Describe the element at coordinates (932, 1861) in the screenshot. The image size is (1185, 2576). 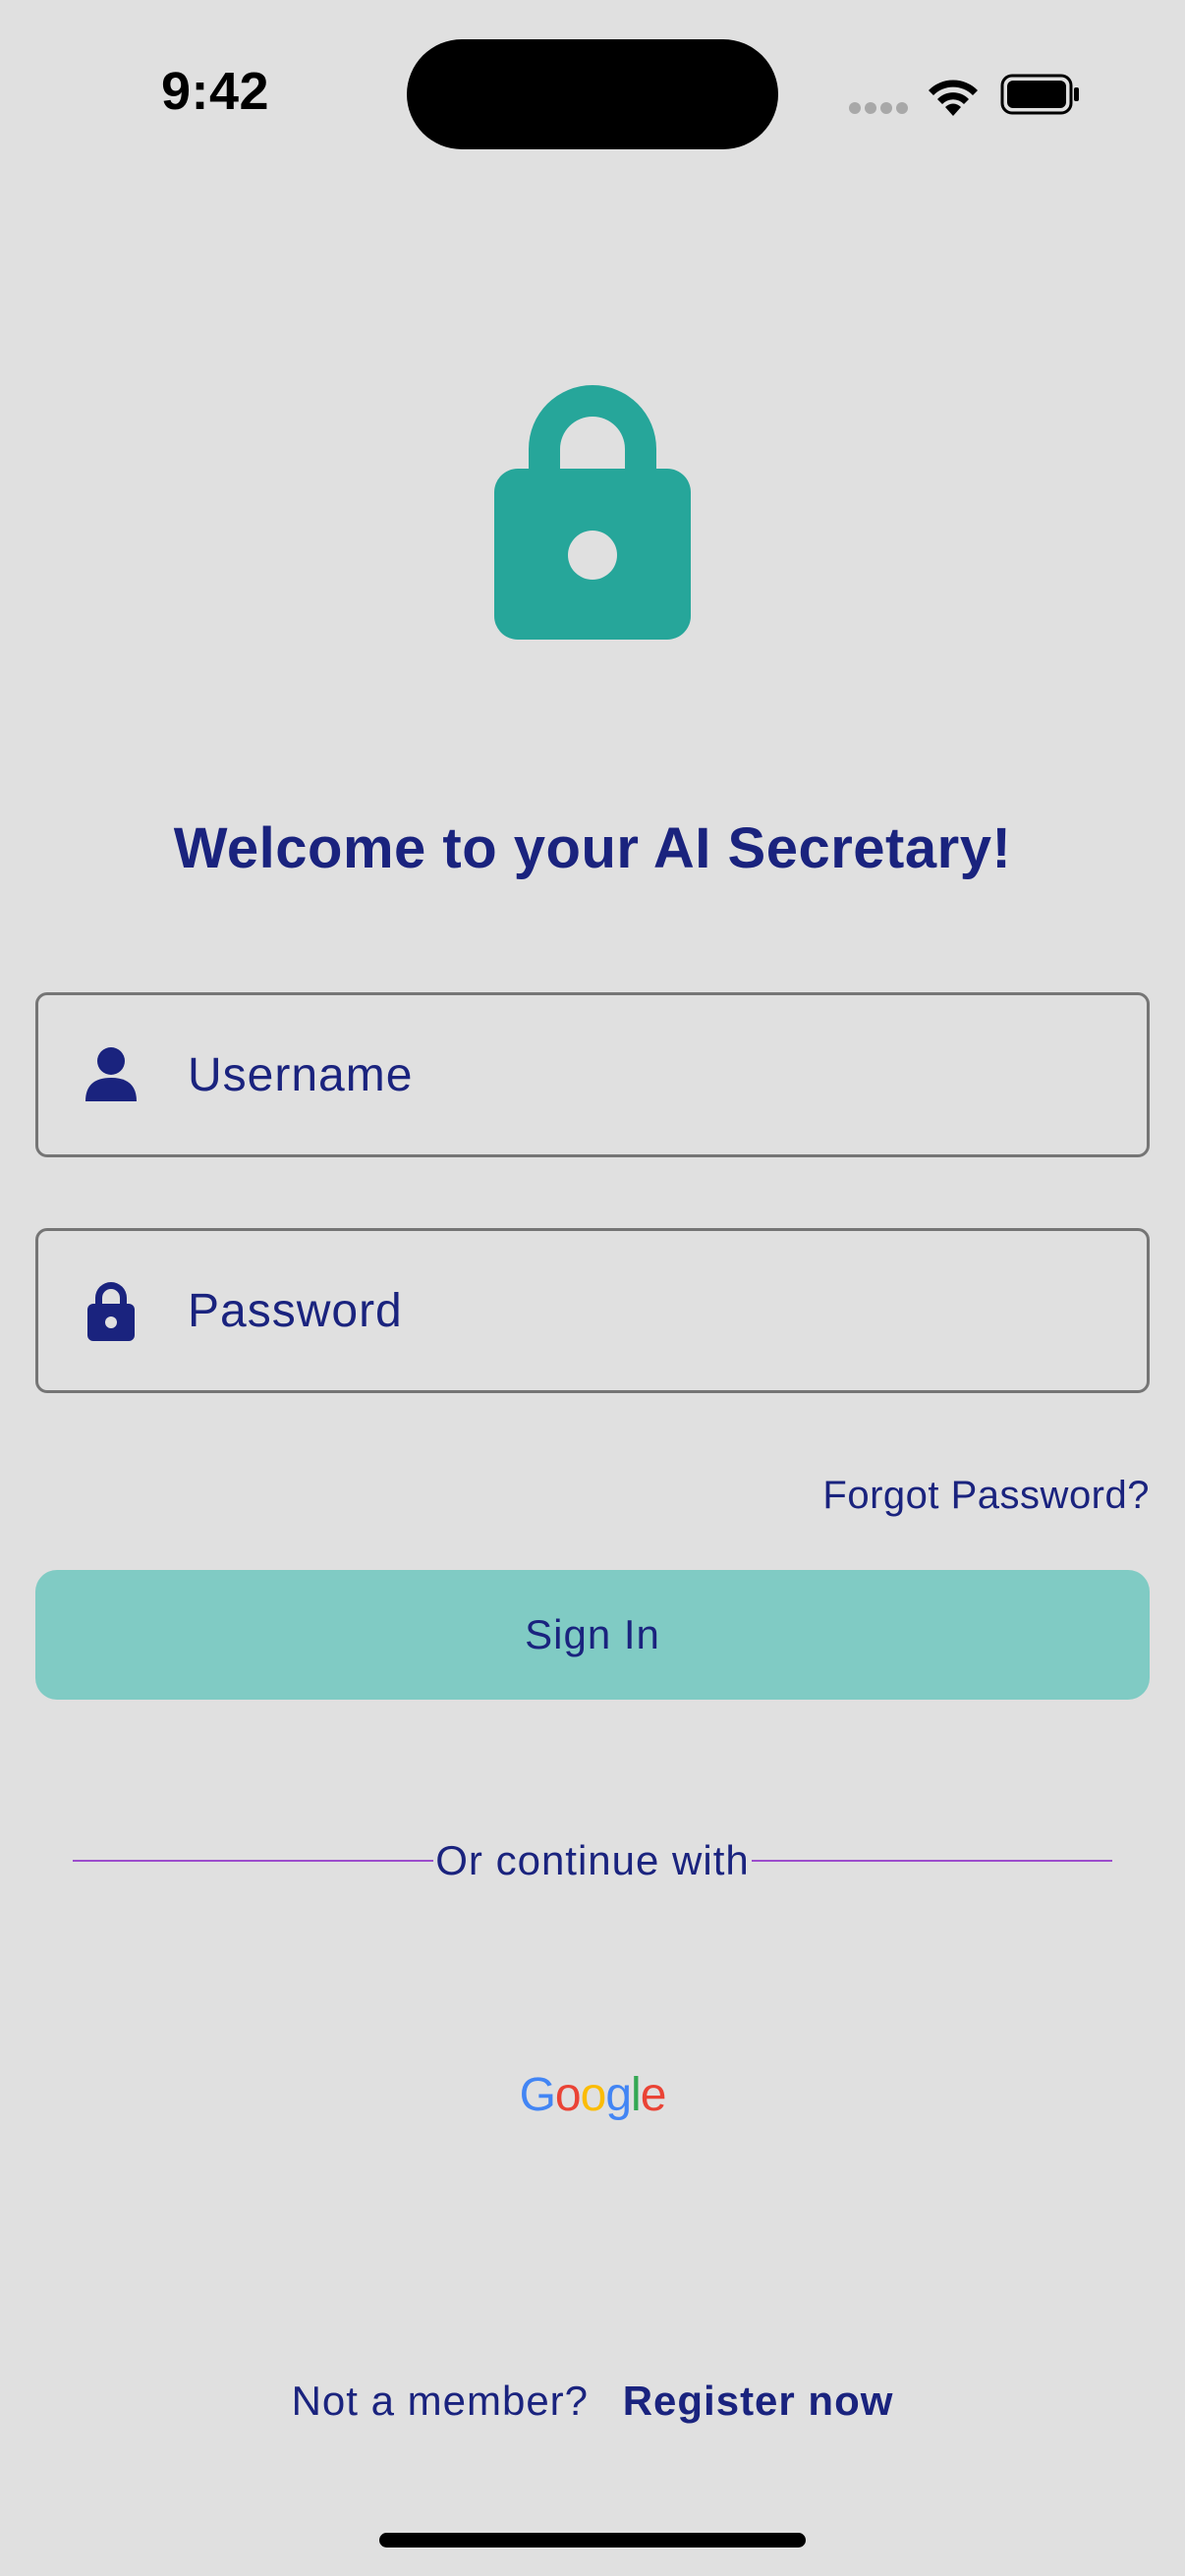
I see `divider-line-right` at that location.